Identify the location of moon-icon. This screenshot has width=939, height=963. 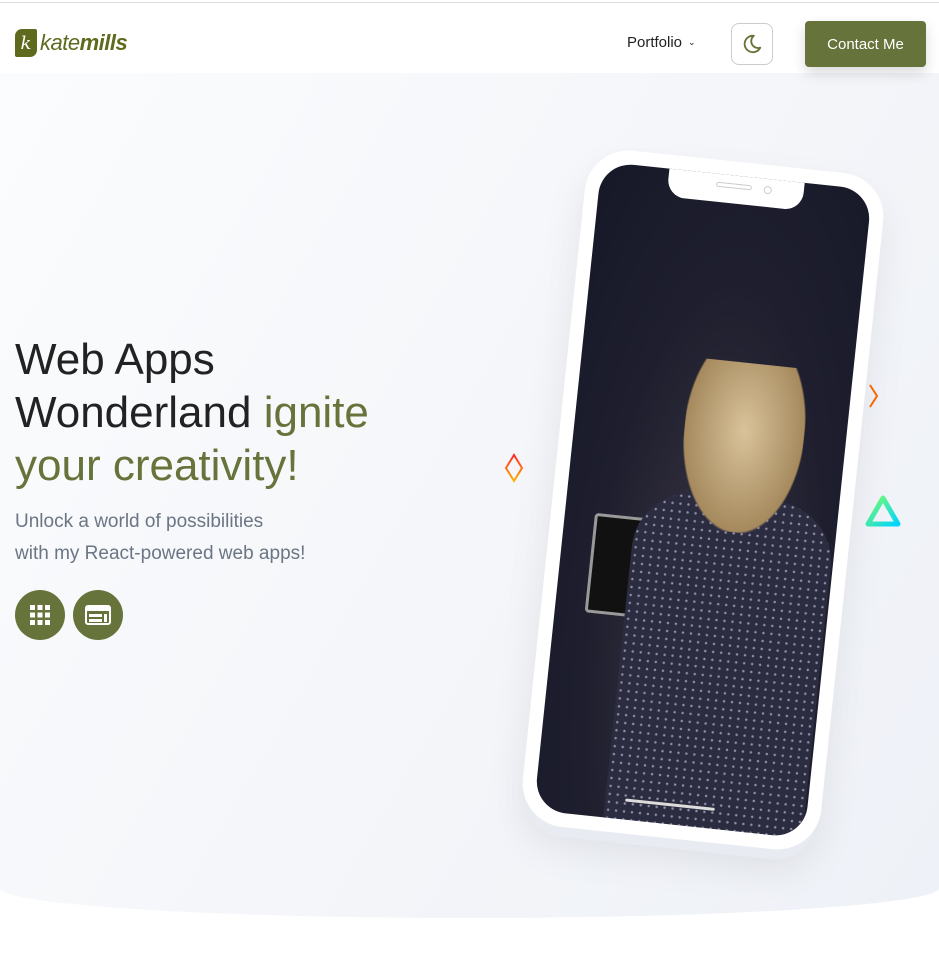
(752, 44).